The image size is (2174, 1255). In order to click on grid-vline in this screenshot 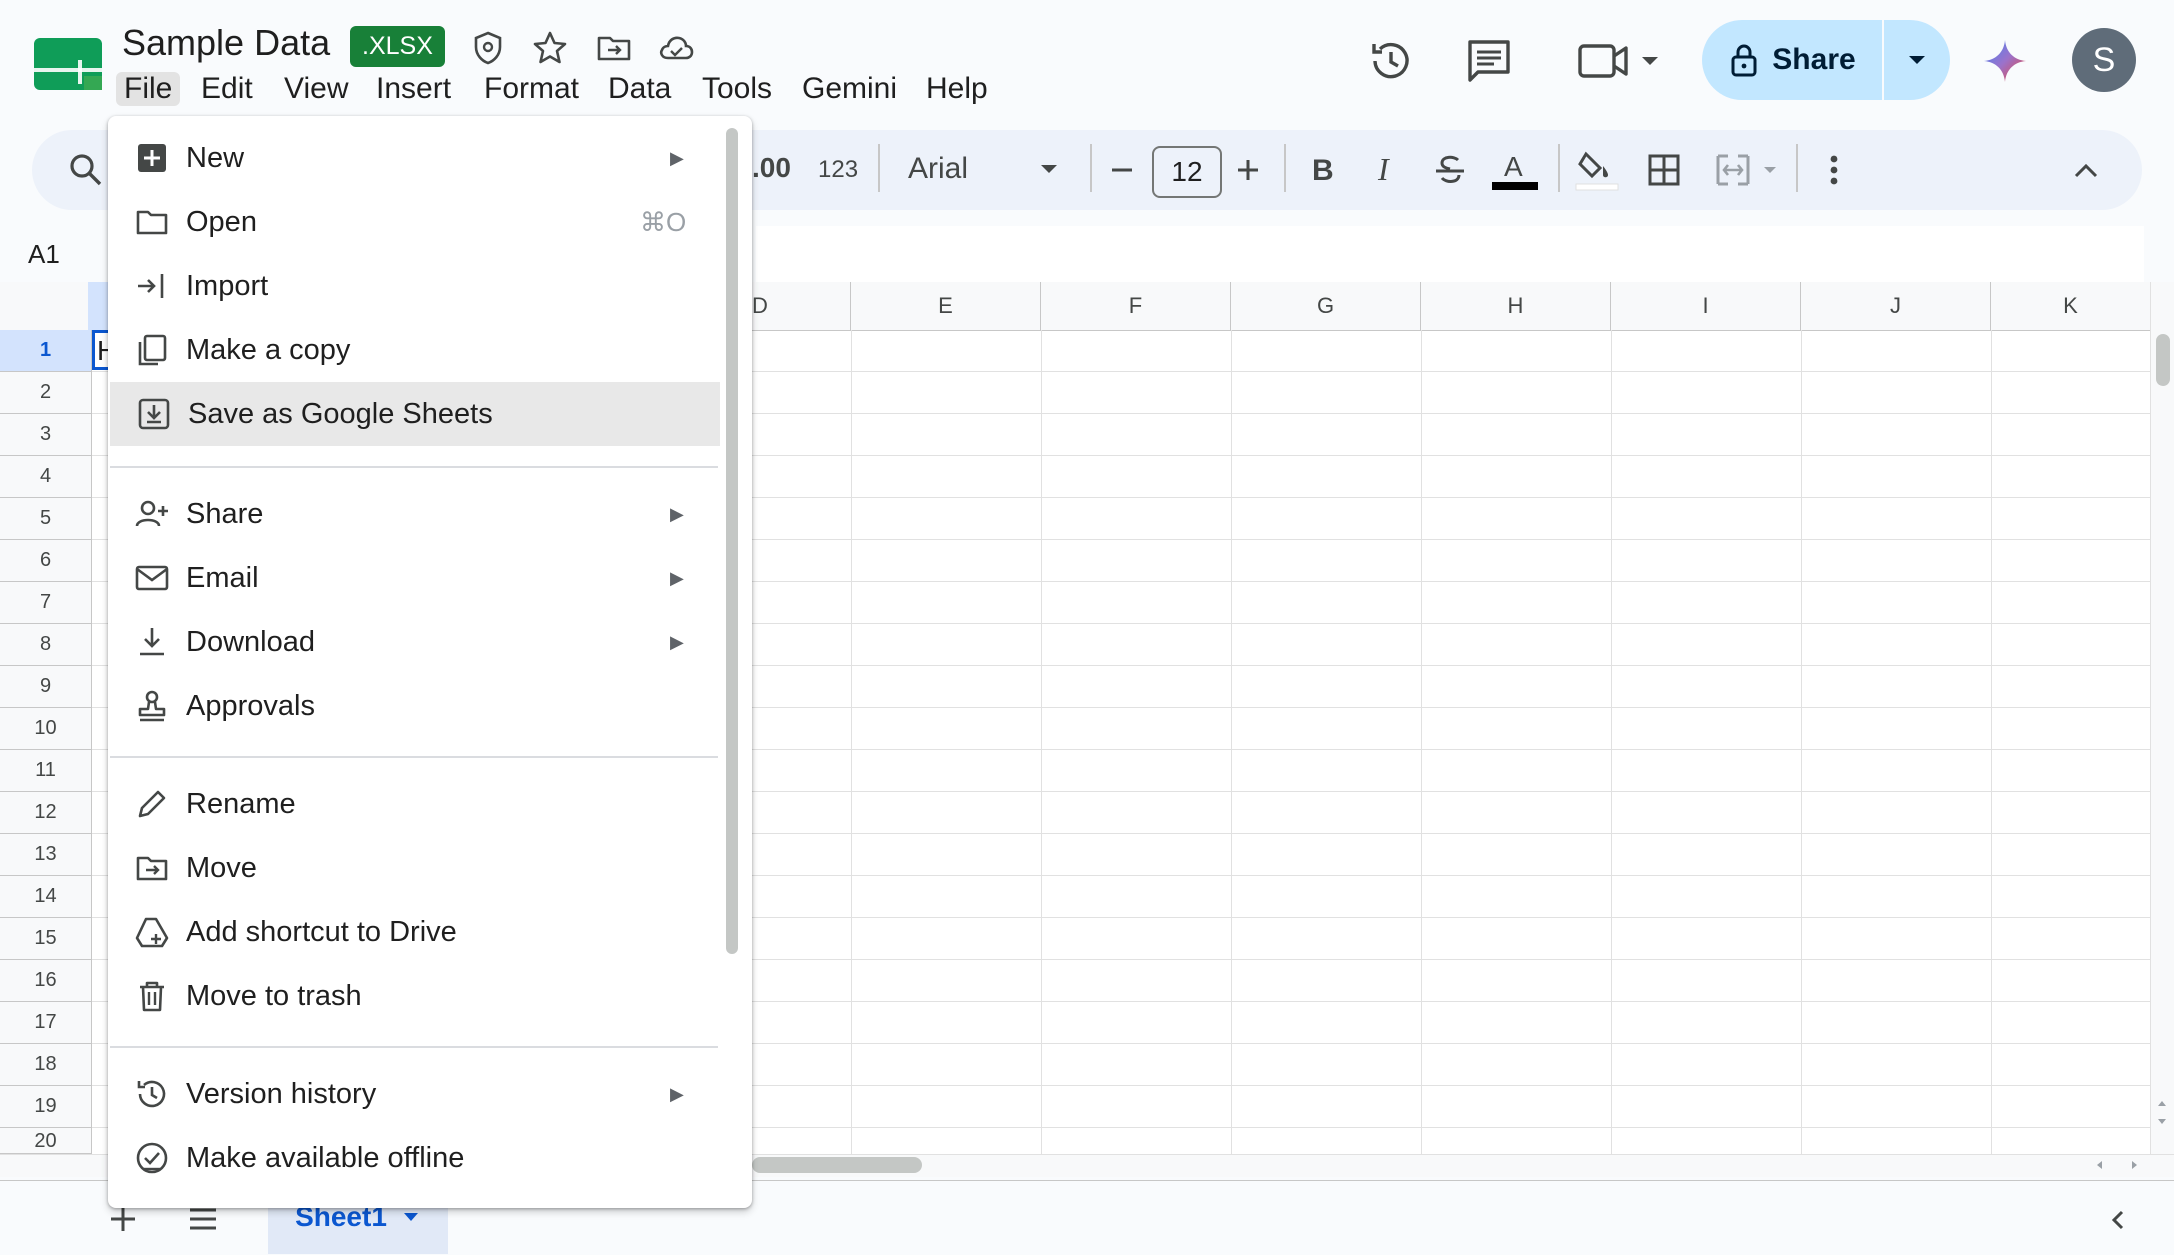, I will do `click(1041, 742)`.